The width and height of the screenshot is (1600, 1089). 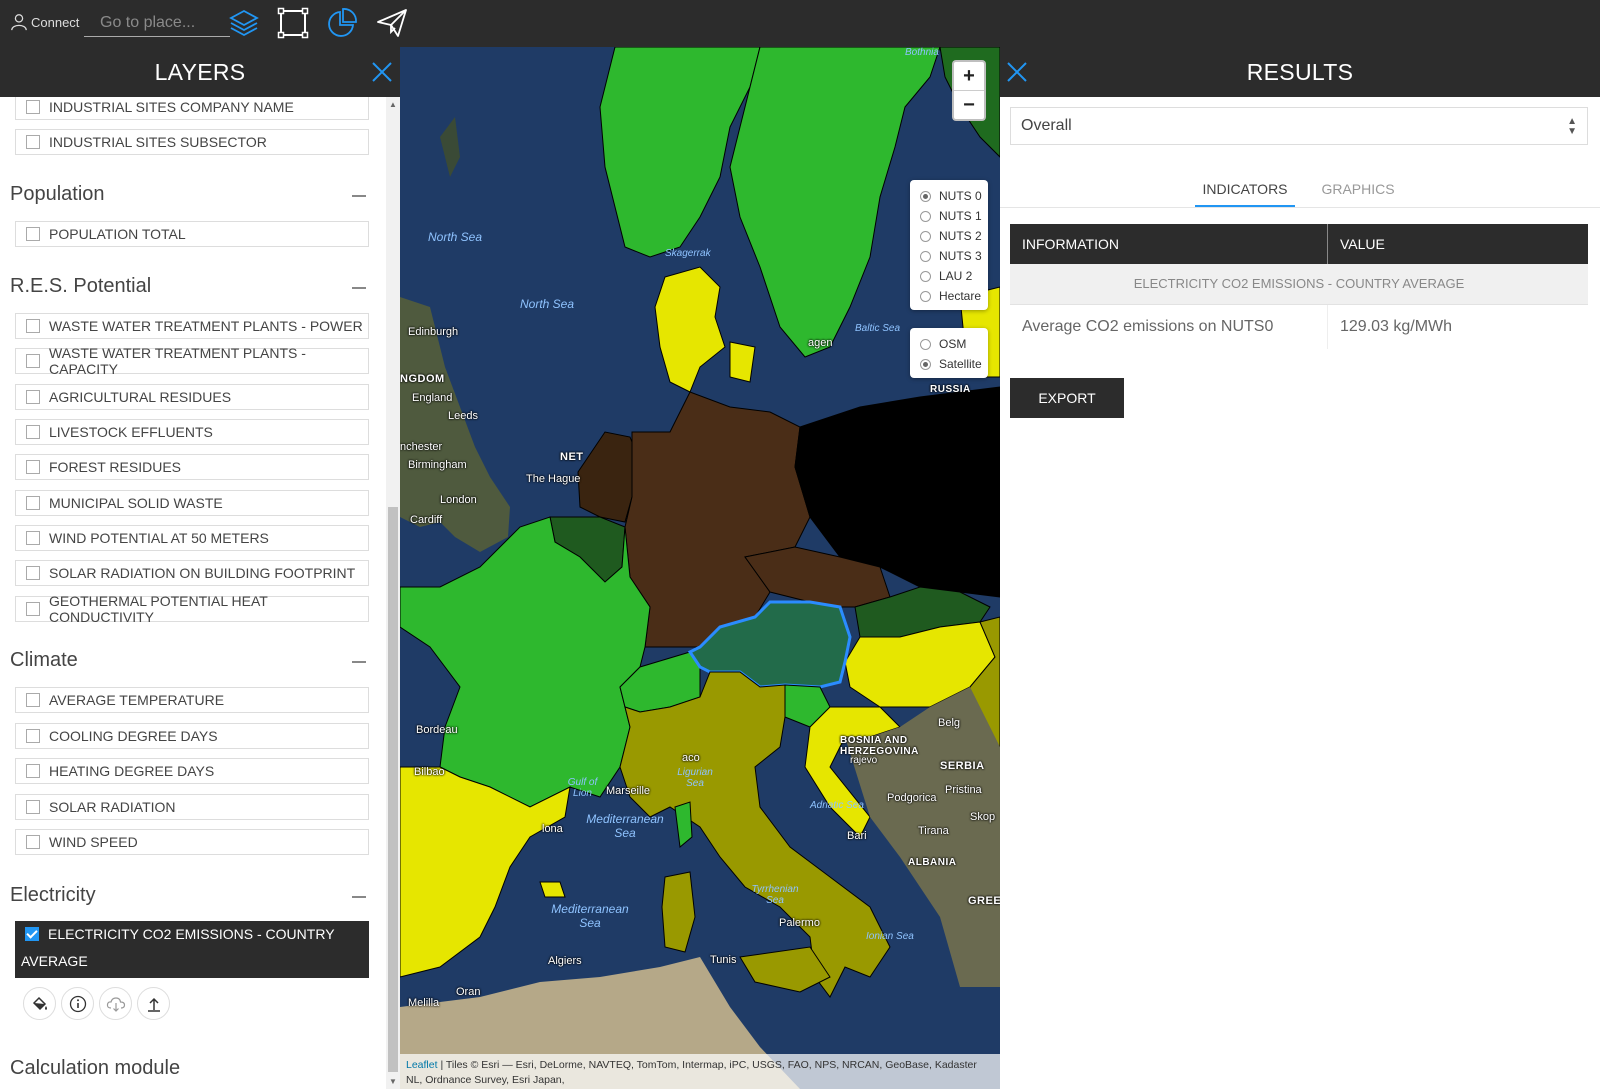 What do you see at coordinates (960, 296) in the screenshot?
I see `level-label: Hectare` at bounding box center [960, 296].